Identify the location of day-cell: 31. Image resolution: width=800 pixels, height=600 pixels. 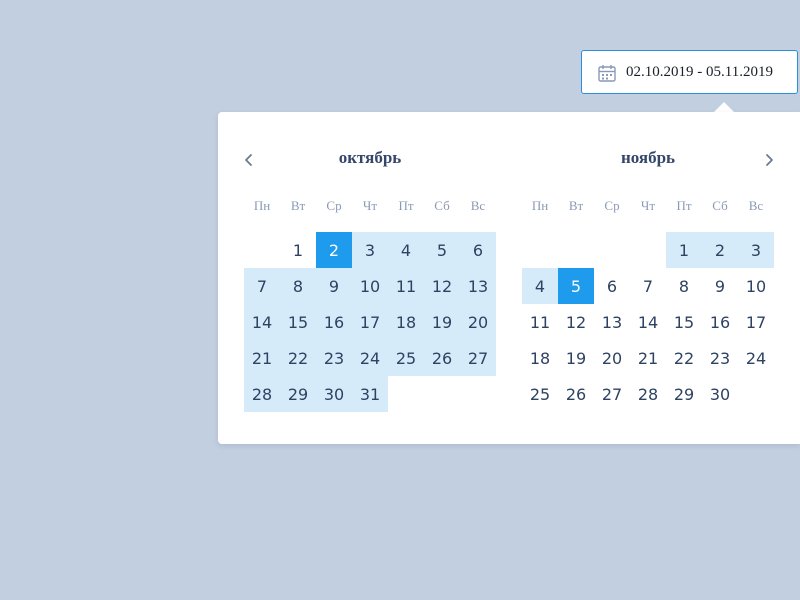
(370, 394).